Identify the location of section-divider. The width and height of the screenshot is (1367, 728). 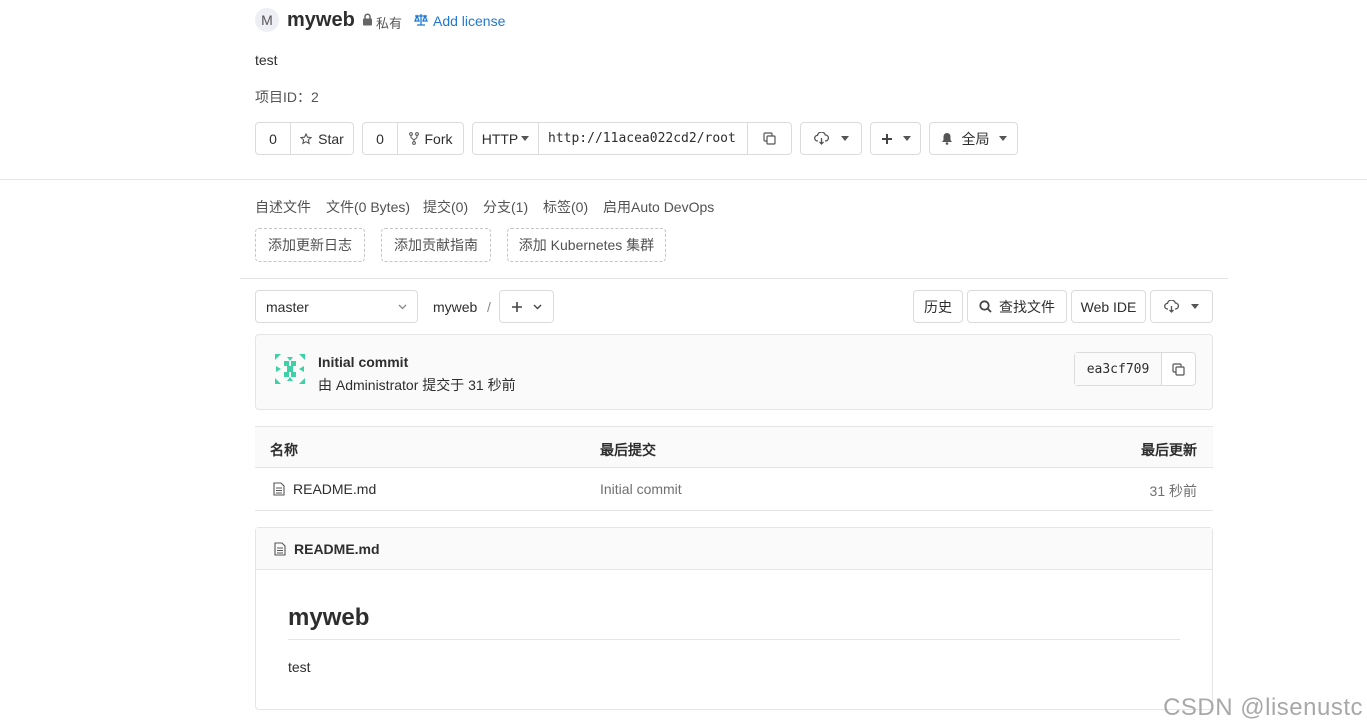
(734, 278).